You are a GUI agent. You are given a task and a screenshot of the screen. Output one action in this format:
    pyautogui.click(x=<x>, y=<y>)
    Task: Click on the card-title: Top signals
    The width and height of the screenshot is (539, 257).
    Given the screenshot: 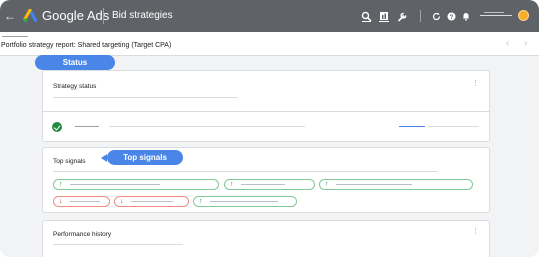 What is the action you would take?
    pyautogui.click(x=69, y=161)
    